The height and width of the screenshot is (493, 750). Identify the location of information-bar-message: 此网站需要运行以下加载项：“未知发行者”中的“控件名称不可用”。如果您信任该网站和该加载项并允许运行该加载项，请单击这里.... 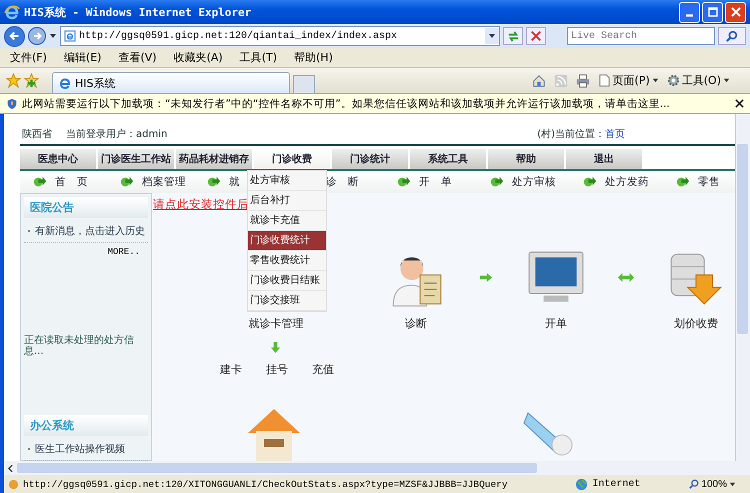
(346, 103).